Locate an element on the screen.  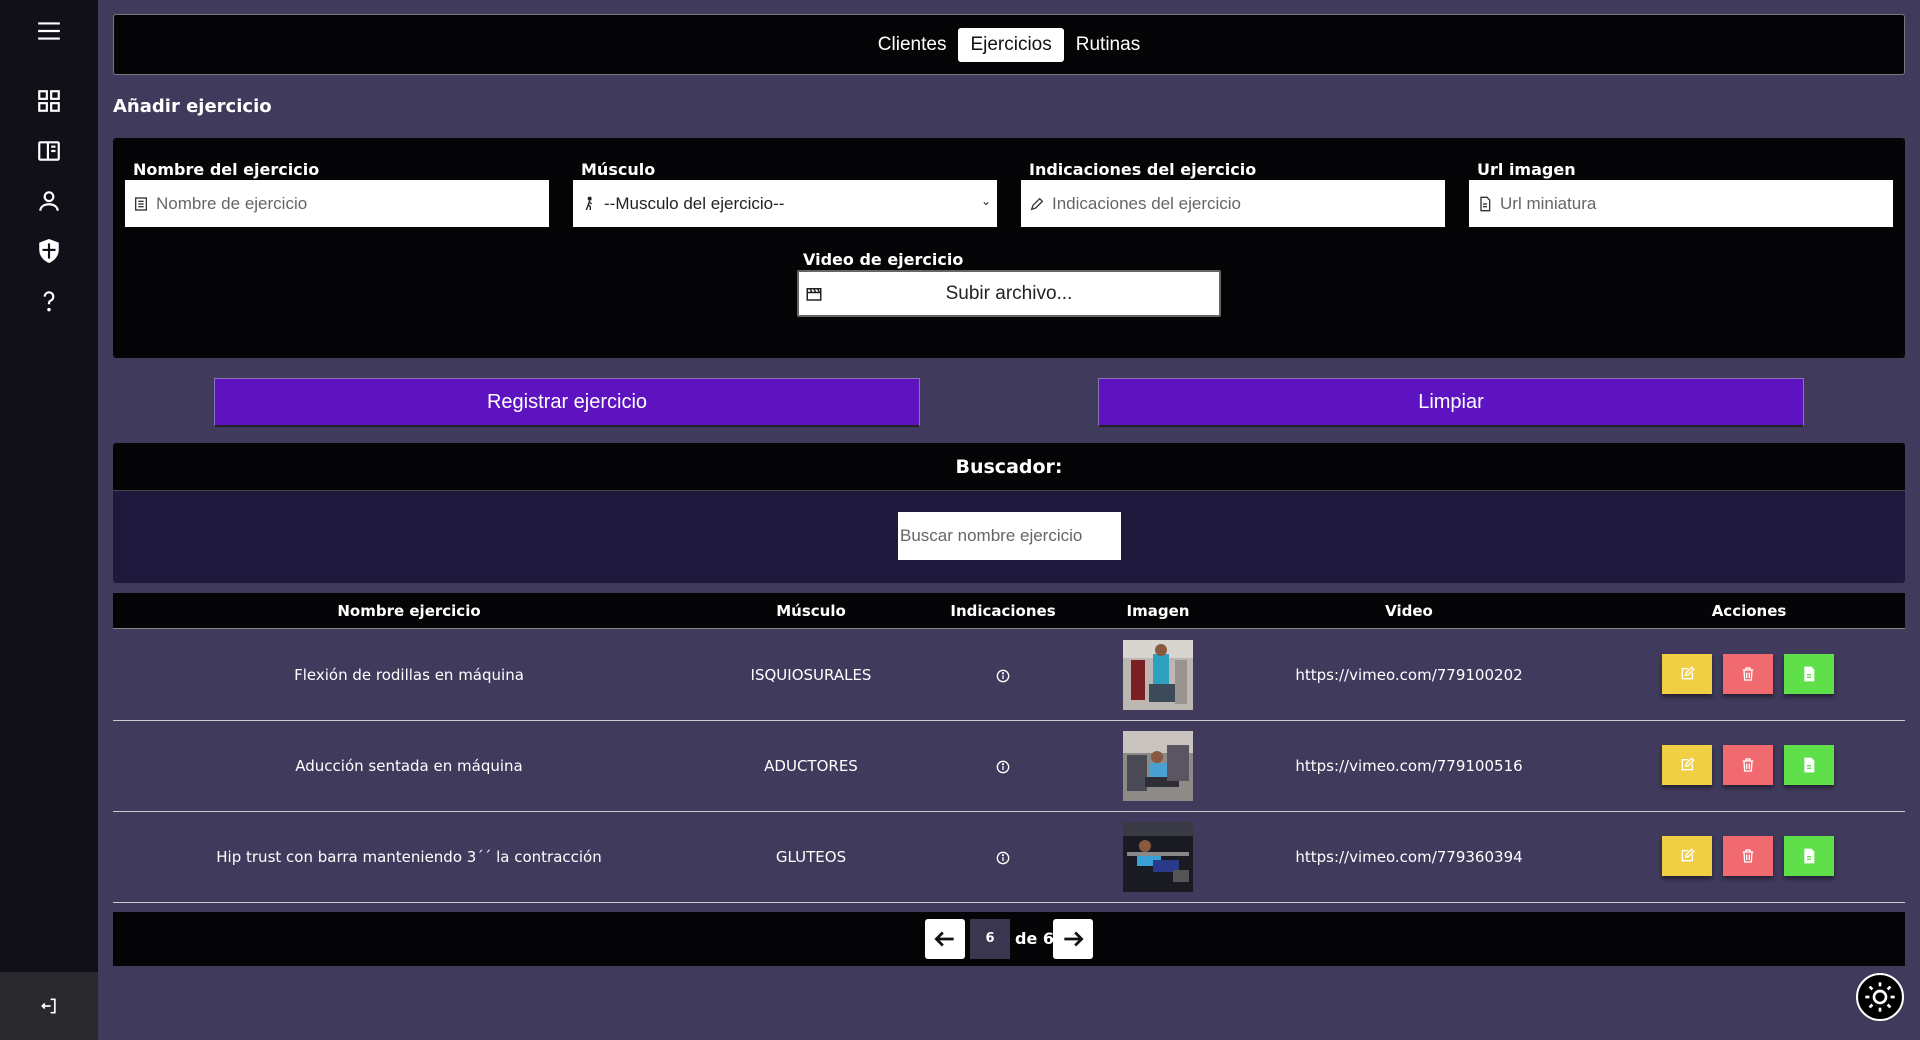
cell-video: https://vimeo.com/779100202 is located at coordinates (1408, 675).